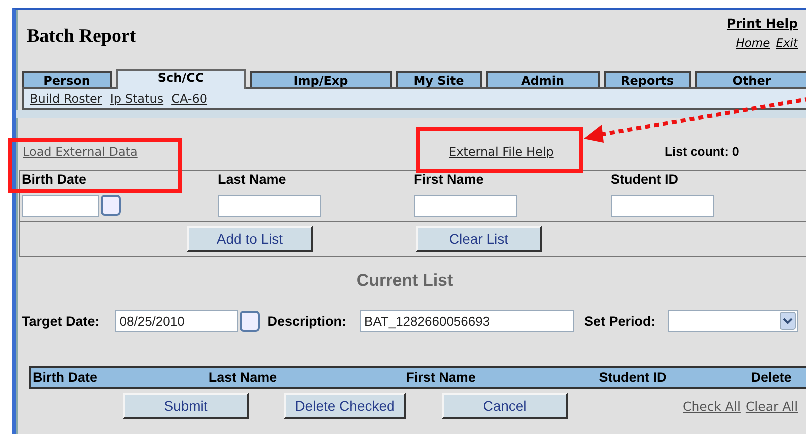  I want to click on subnav-link: CA-60, so click(190, 99).